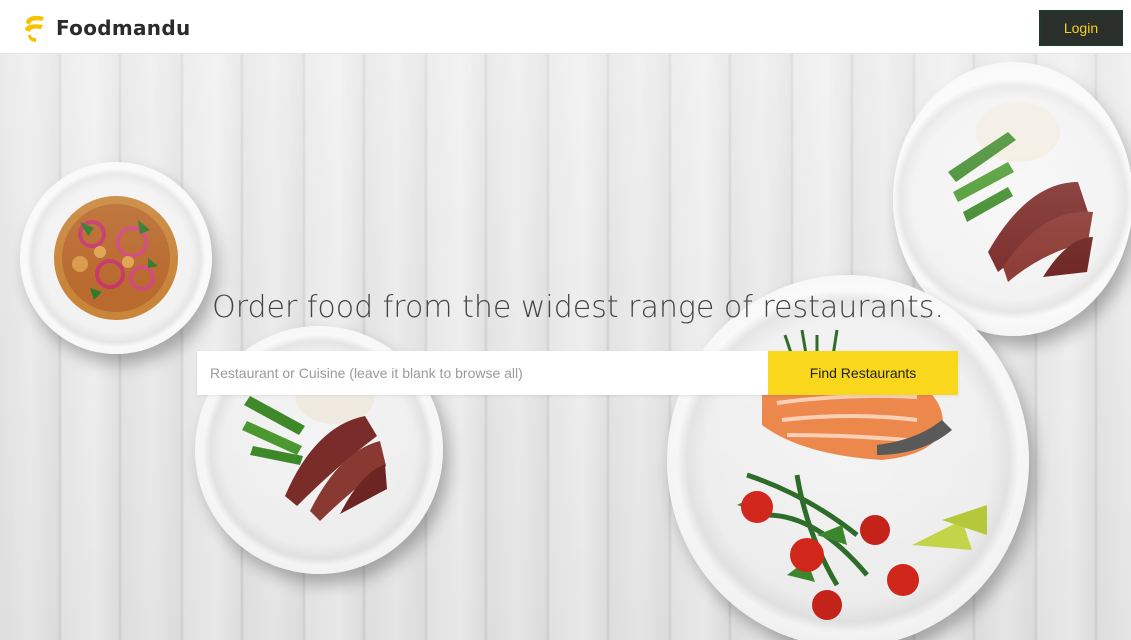 This screenshot has height=640, width=1131. Describe the element at coordinates (565, 27) in the screenshot. I see `top-header: Foodmandu Login` at that location.